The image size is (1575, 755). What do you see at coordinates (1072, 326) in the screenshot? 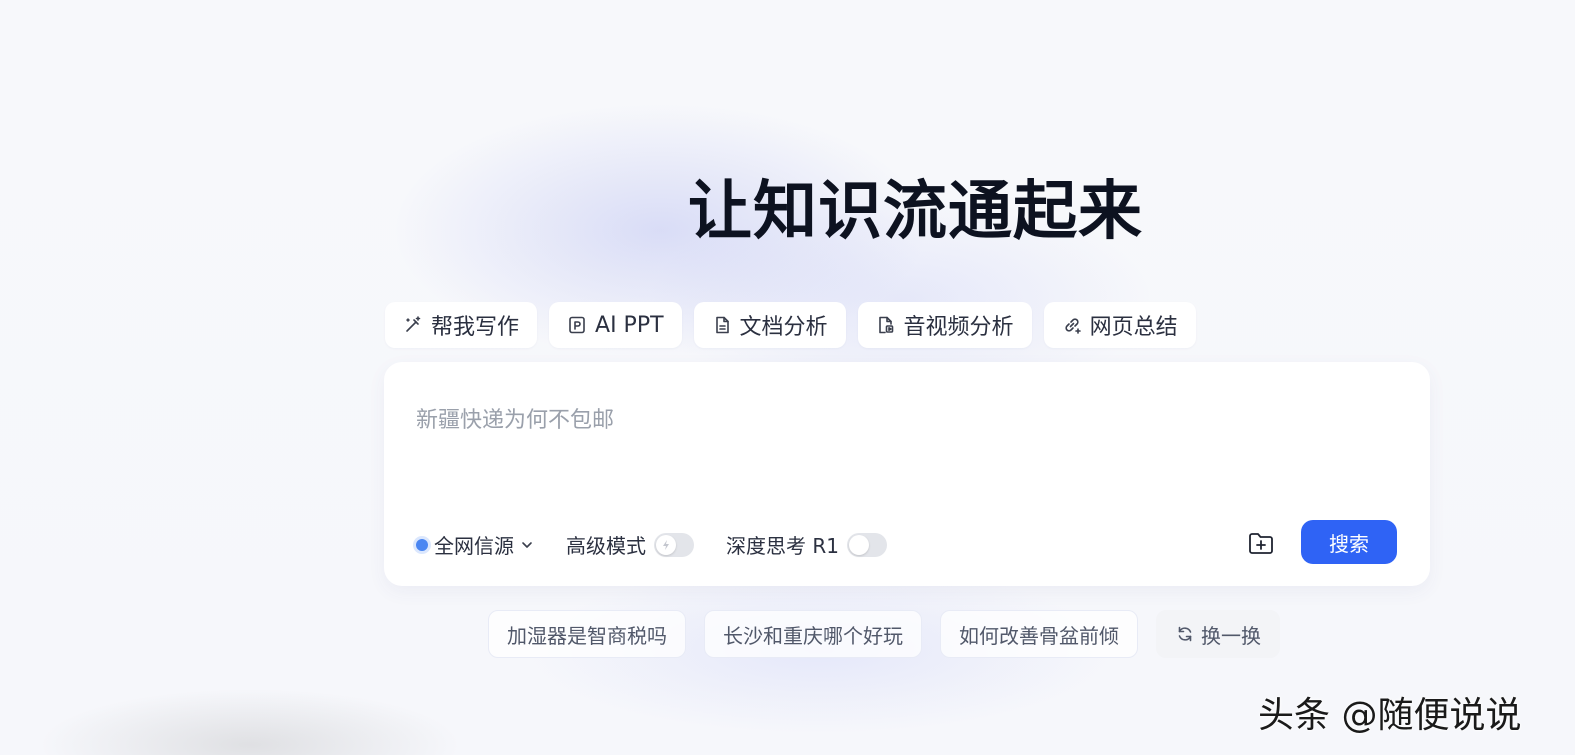
I see `link-icon` at bounding box center [1072, 326].